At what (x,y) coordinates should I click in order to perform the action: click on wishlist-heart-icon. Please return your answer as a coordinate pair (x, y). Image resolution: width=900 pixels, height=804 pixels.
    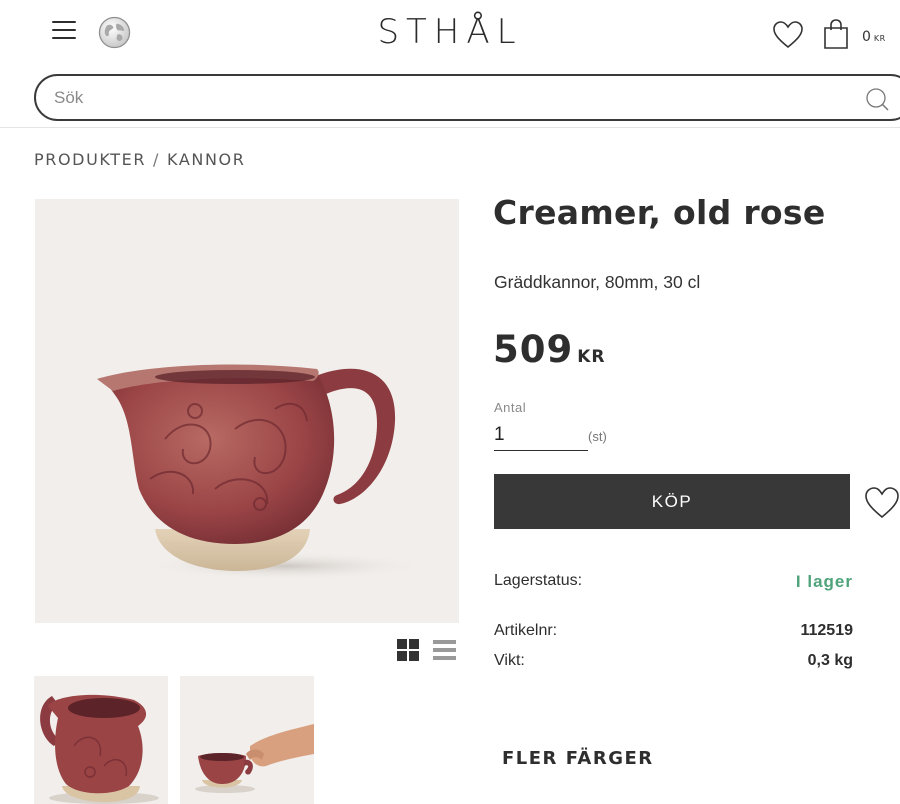
    Looking at the image, I should click on (788, 35).